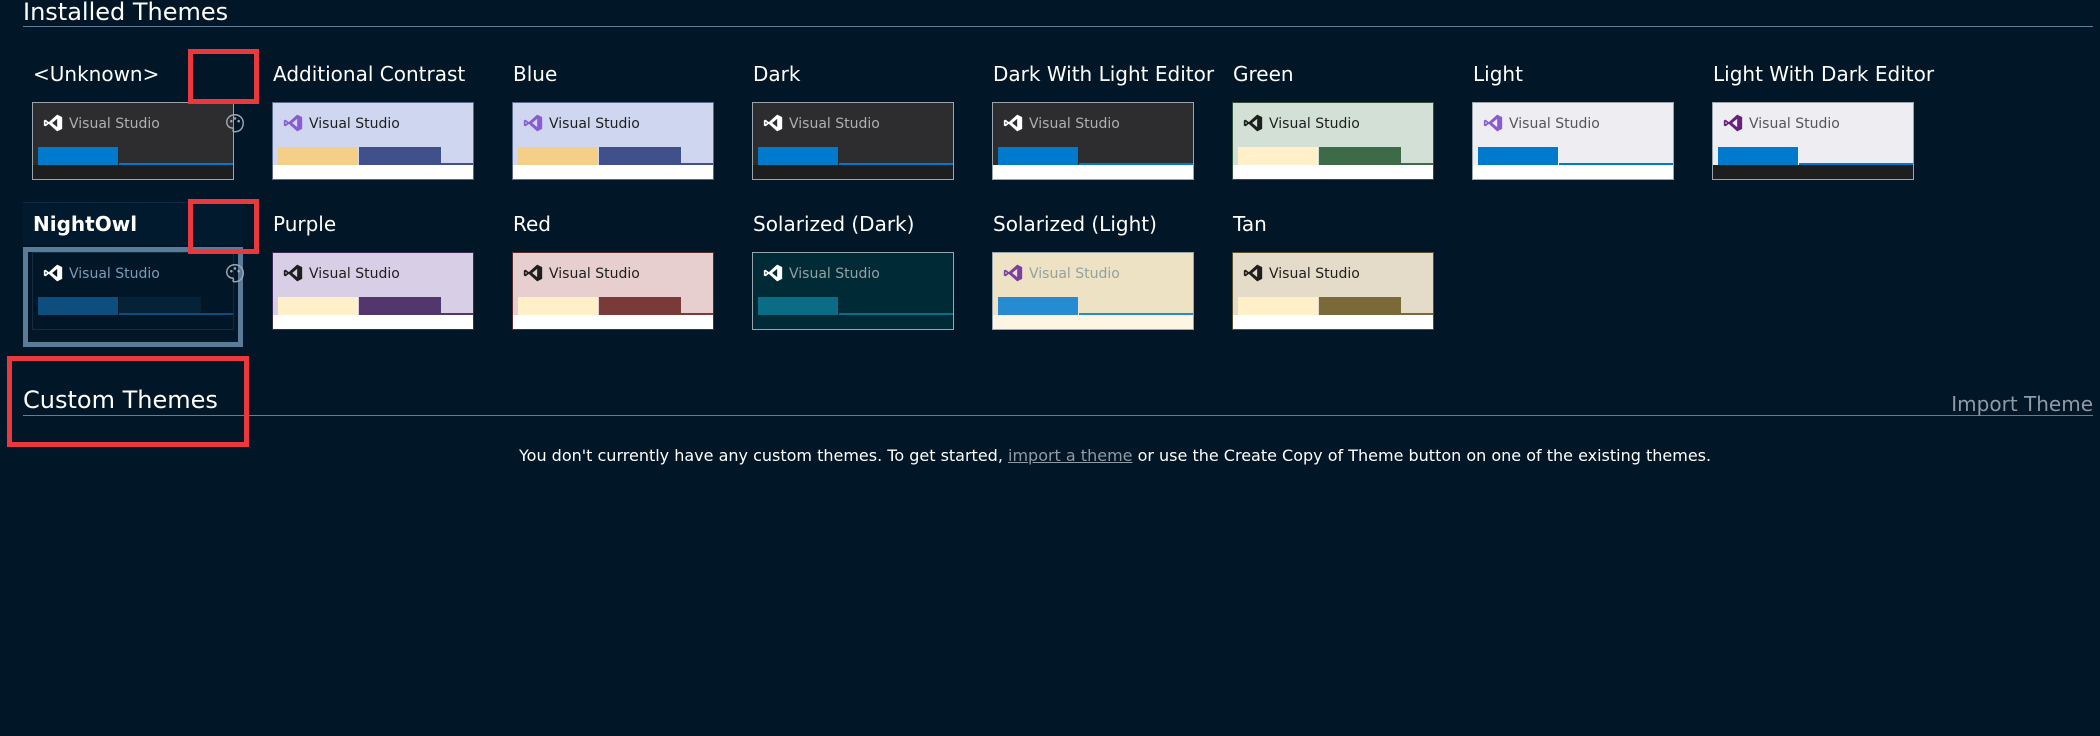 The width and height of the screenshot is (2100, 736). I want to click on theme-card-tan: Tan Visual Studio, so click(1337, 283).